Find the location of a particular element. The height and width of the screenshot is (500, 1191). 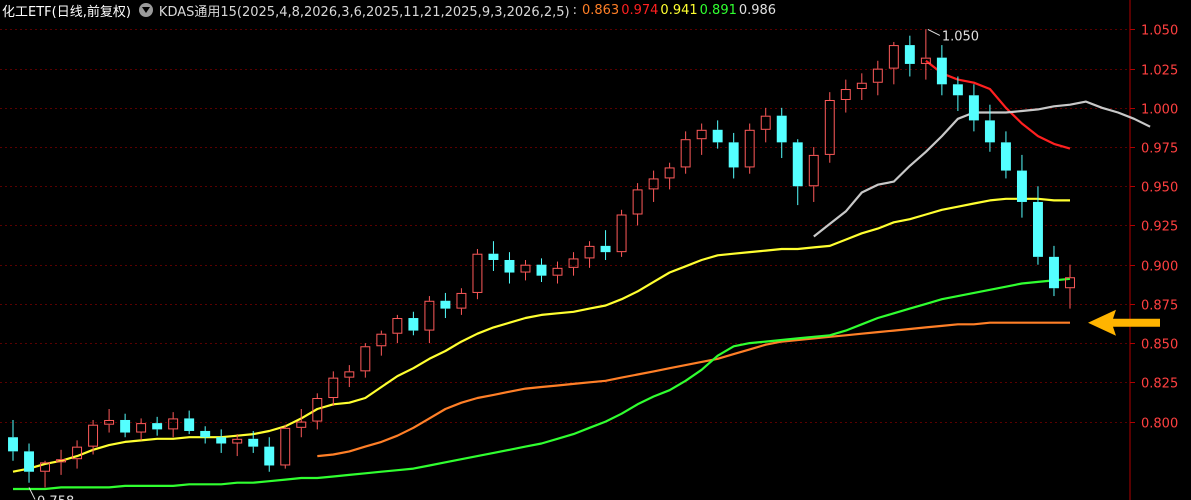

arrow-shape is located at coordinates (1124, 322).